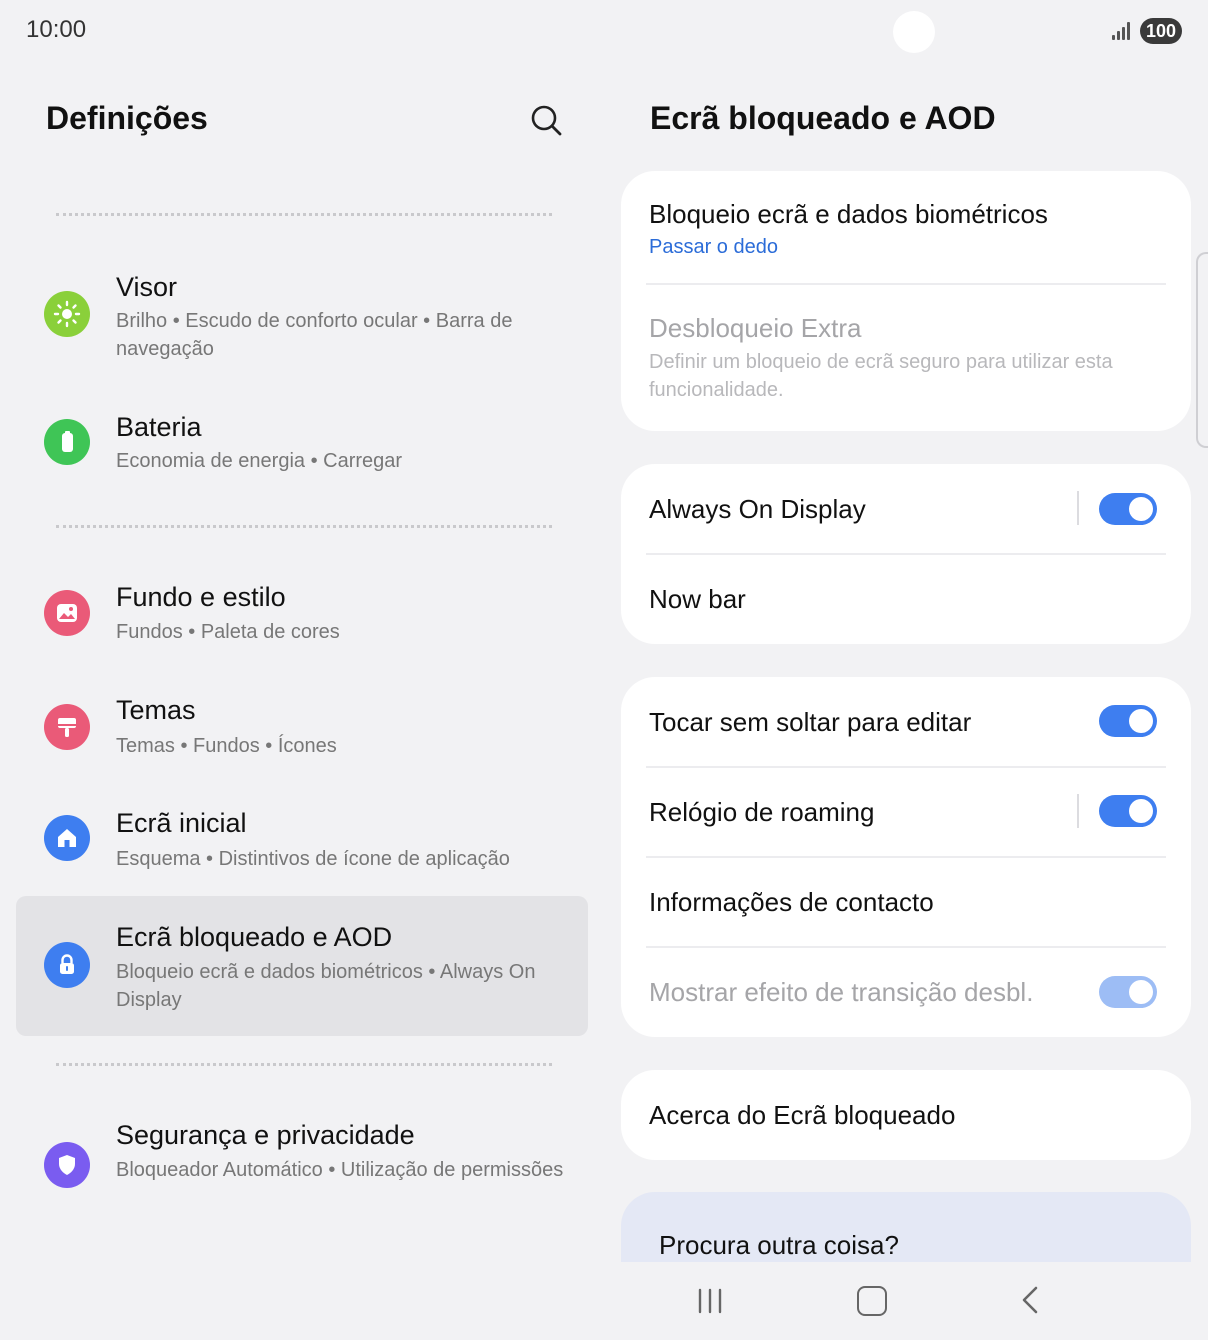 The height and width of the screenshot is (1340, 1208). I want to click on item-title: Fundo e estilo, so click(201, 597).